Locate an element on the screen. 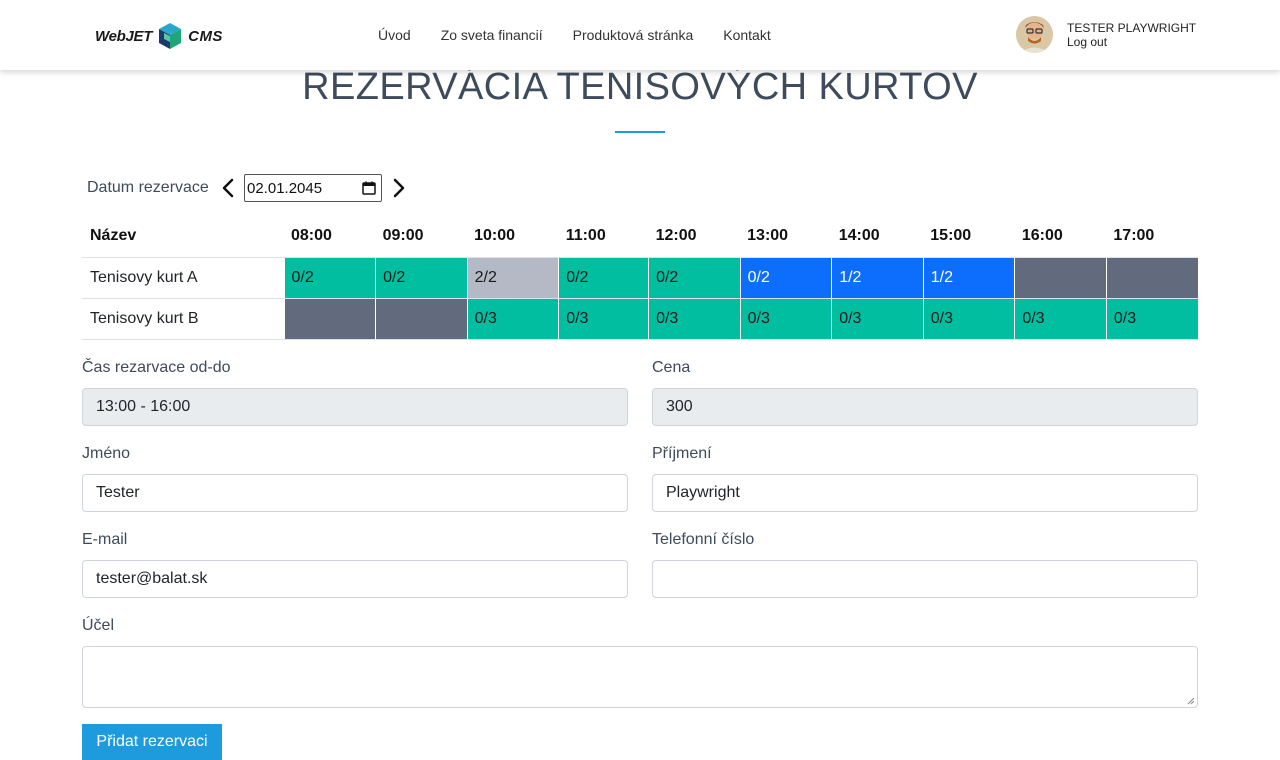  date-input: 02.01.2045 is located at coordinates (313, 188).